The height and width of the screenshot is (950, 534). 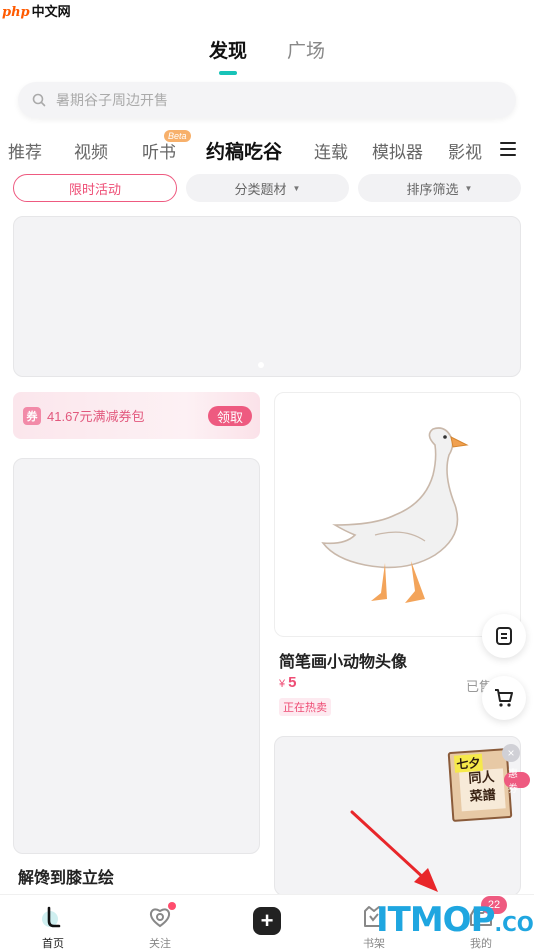 I want to click on promo-line2: 菜譜, so click(x=483, y=796).